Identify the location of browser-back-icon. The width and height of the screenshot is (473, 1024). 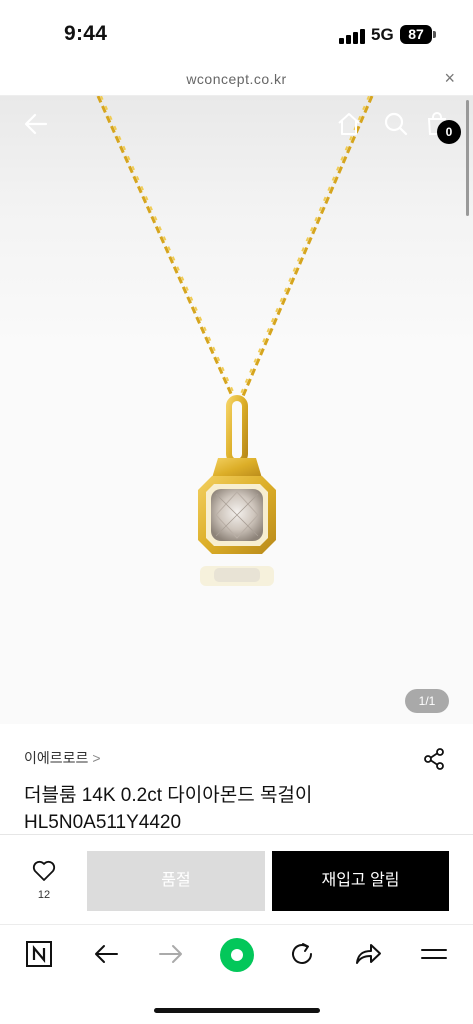
(106, 954).